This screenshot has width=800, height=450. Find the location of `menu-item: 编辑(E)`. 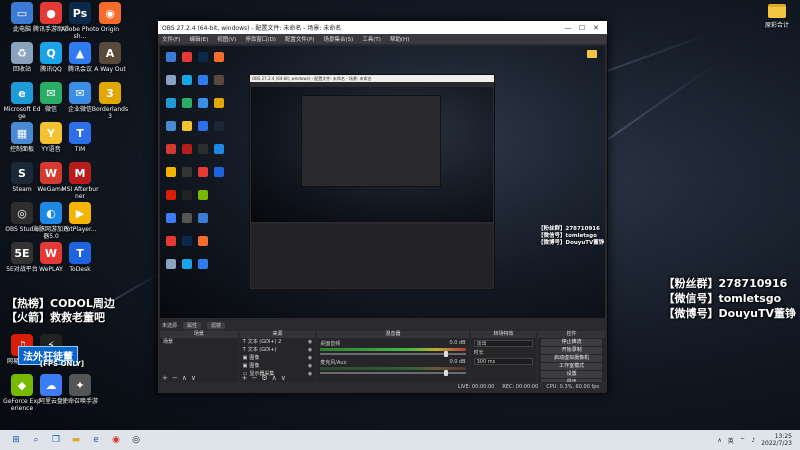

menu-item: 编辑(E) is located at coordinates (198, 39).